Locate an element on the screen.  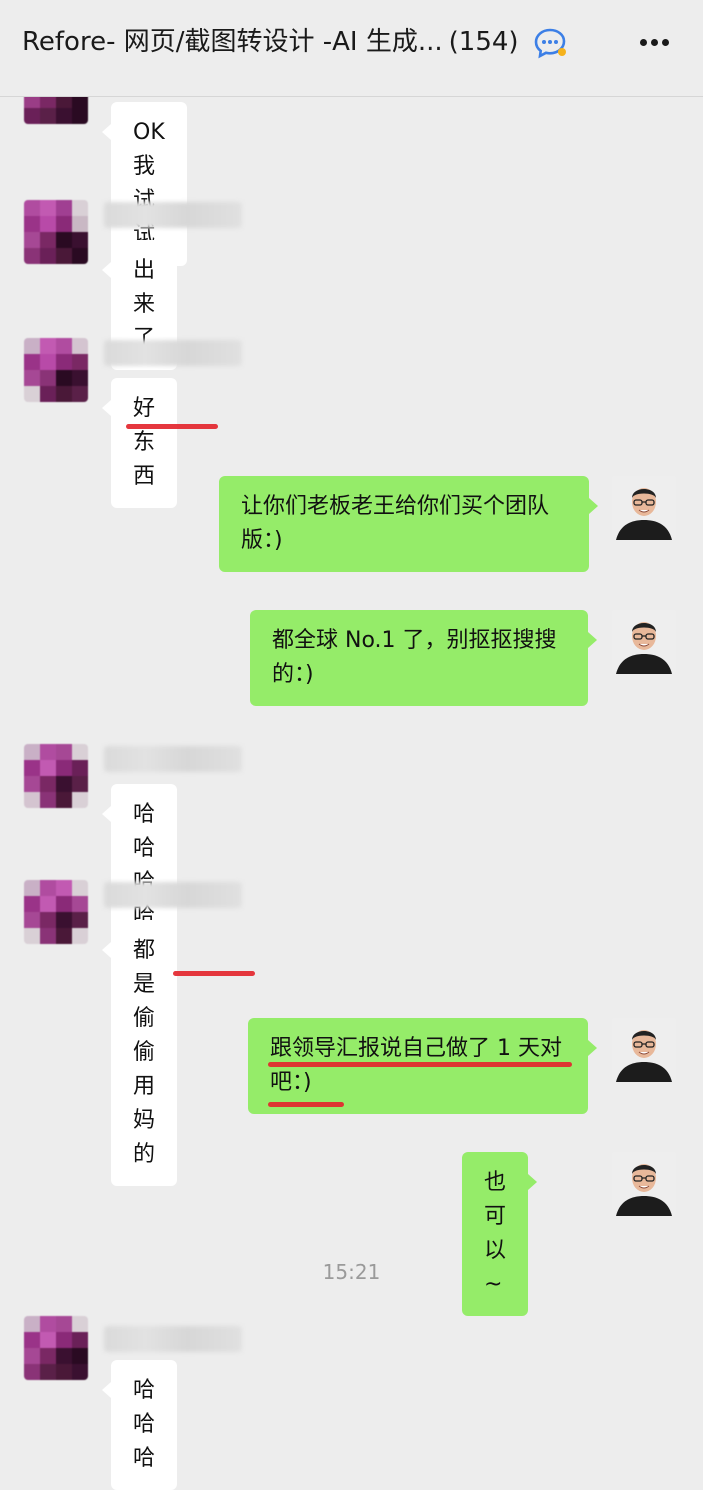
more-options-icon is located at coordinates (654, 42).